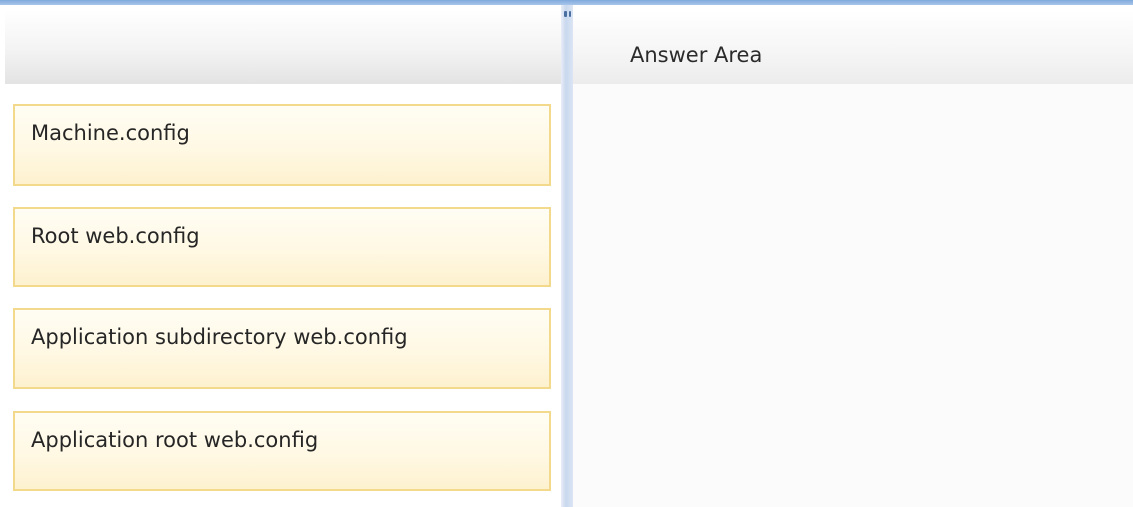  What do you see at coordinates (282, 145) in the screenshot?
I see `choice-machine-config: Machine.config` at bounding box center [282, 145].